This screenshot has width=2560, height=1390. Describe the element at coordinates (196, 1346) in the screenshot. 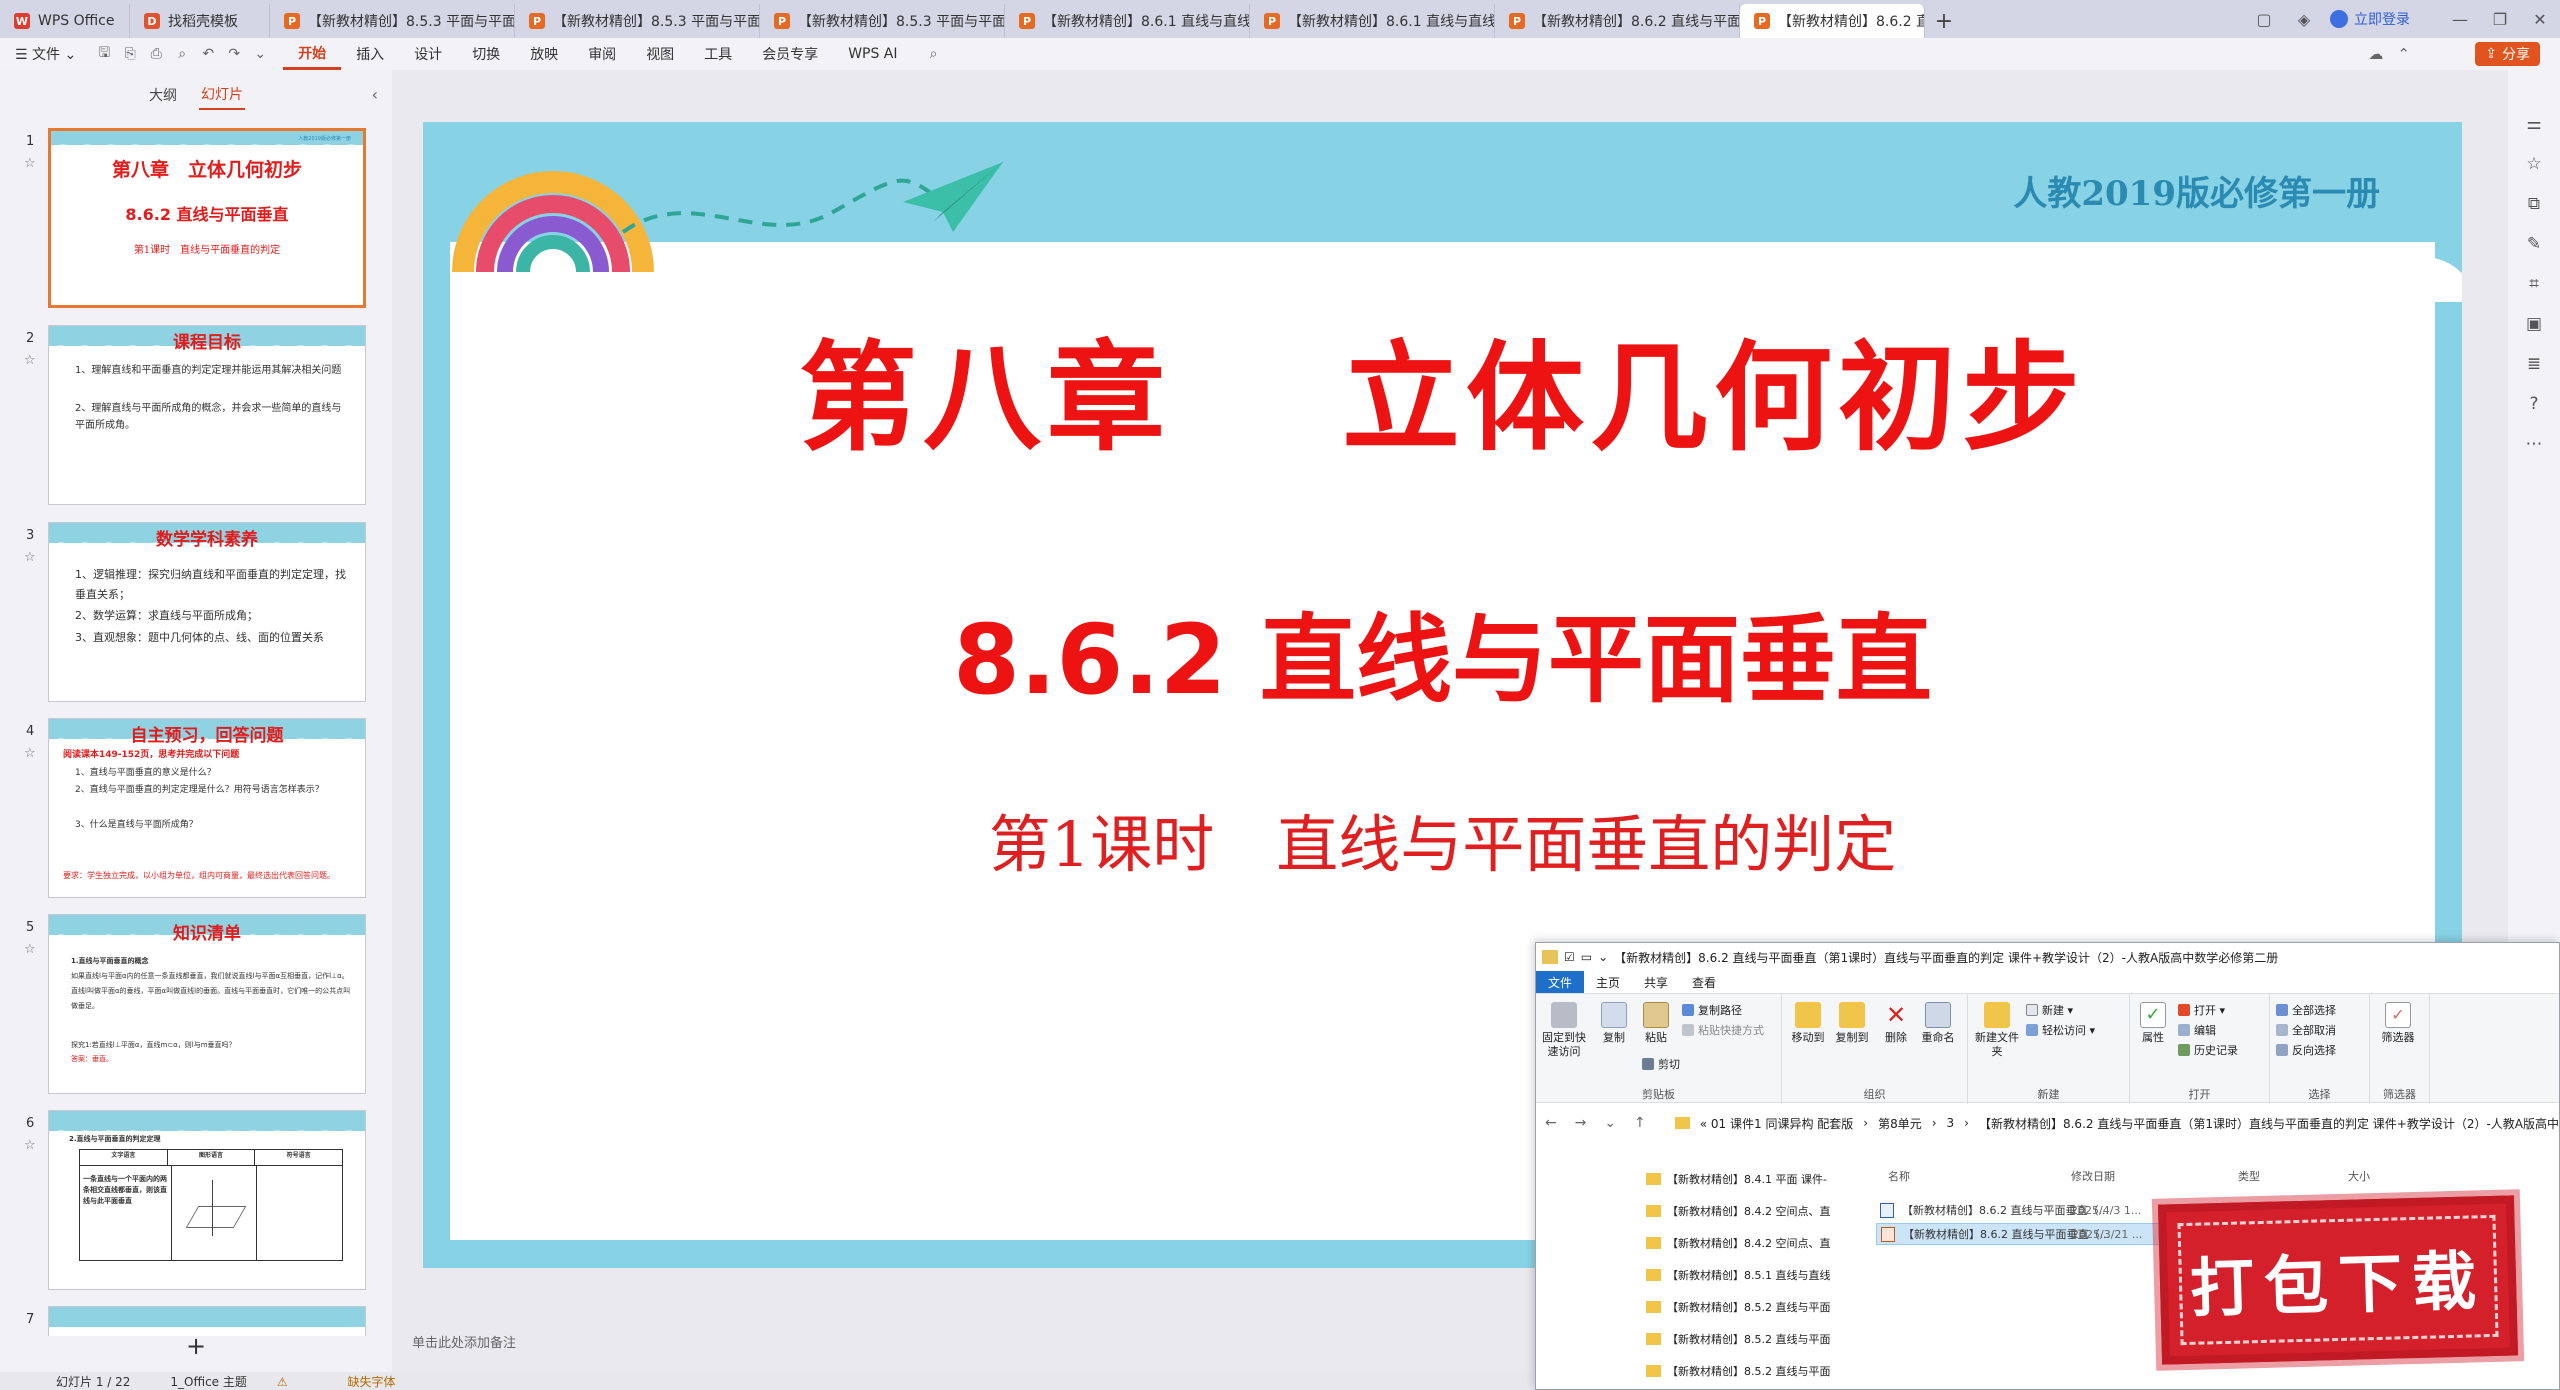

I see `add-slide-button: +` at that location.